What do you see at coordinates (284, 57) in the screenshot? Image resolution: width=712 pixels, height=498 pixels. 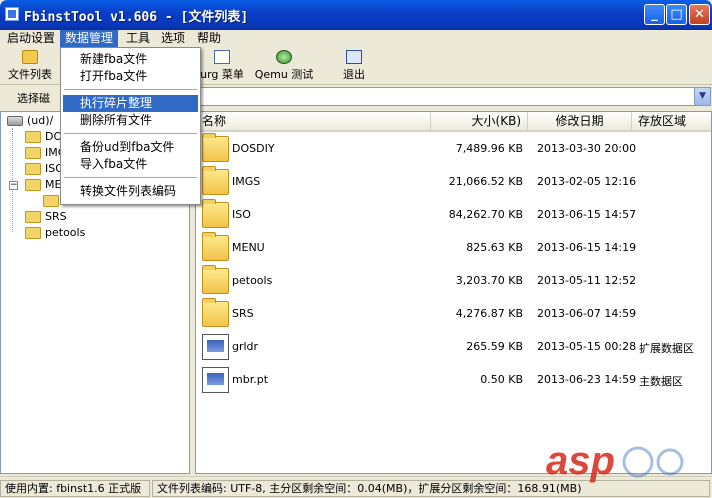 I see `qemu-icon` at bounding box center [284, 57].